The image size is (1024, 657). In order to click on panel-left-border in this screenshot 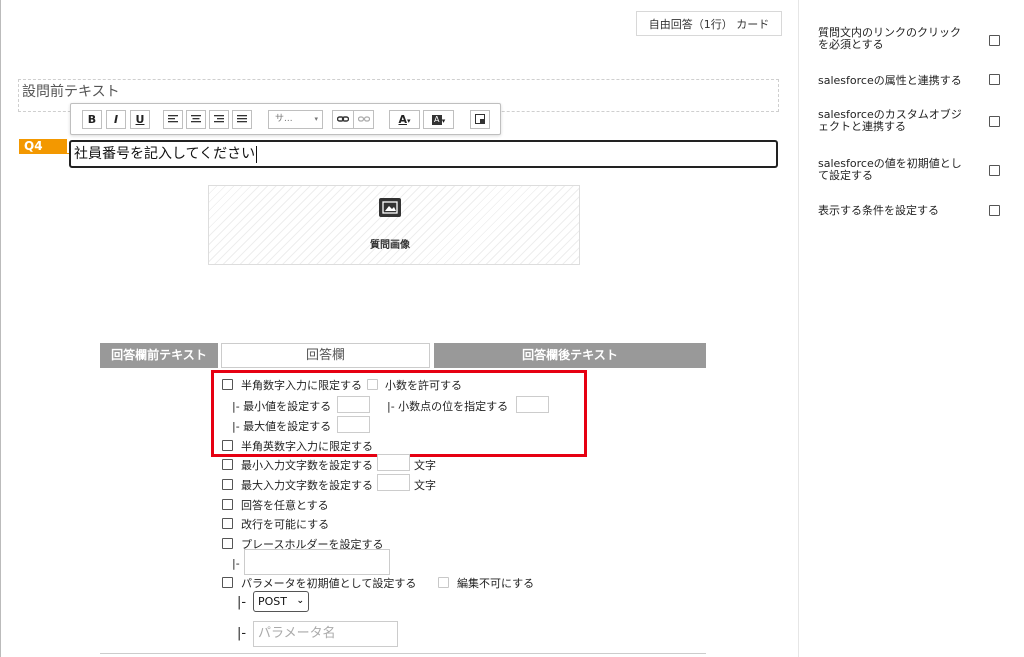, I will do `click(0, 328)`.